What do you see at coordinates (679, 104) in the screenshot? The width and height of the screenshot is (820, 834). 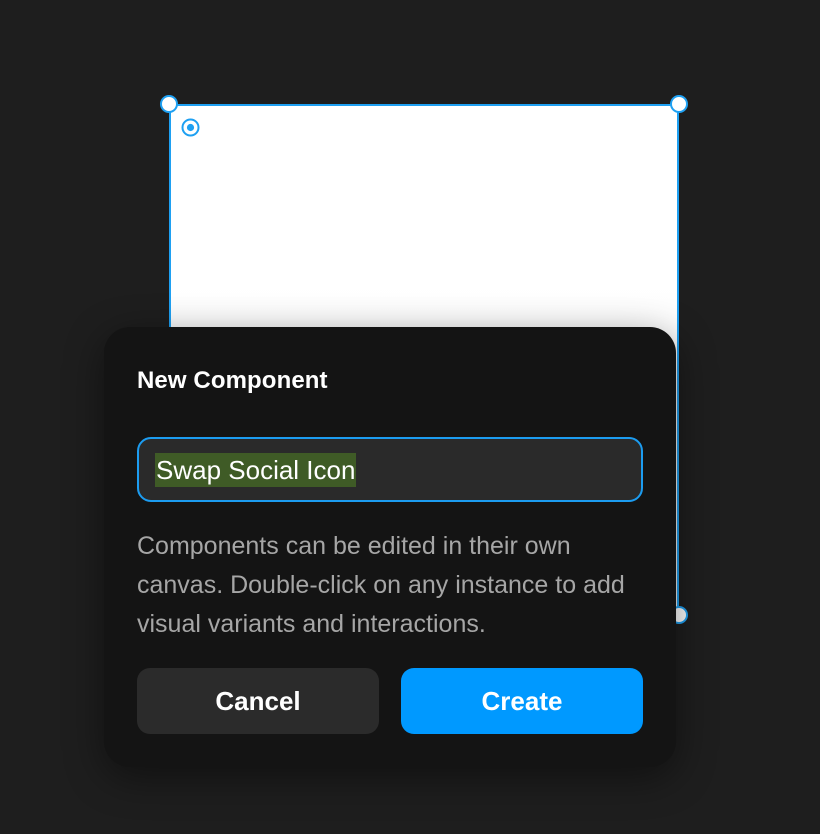 I see `resize-handle-top-right` at bounding box center [679, 104].